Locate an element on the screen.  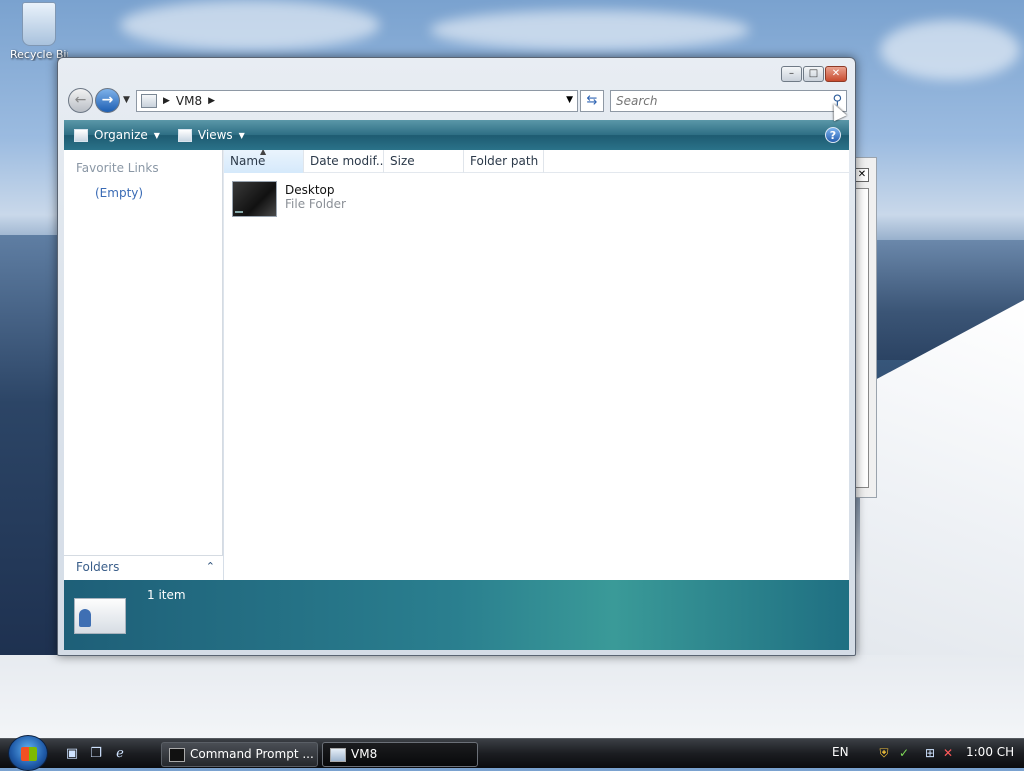
forward-arrow-icon: → is located at coordinates (107, 100).